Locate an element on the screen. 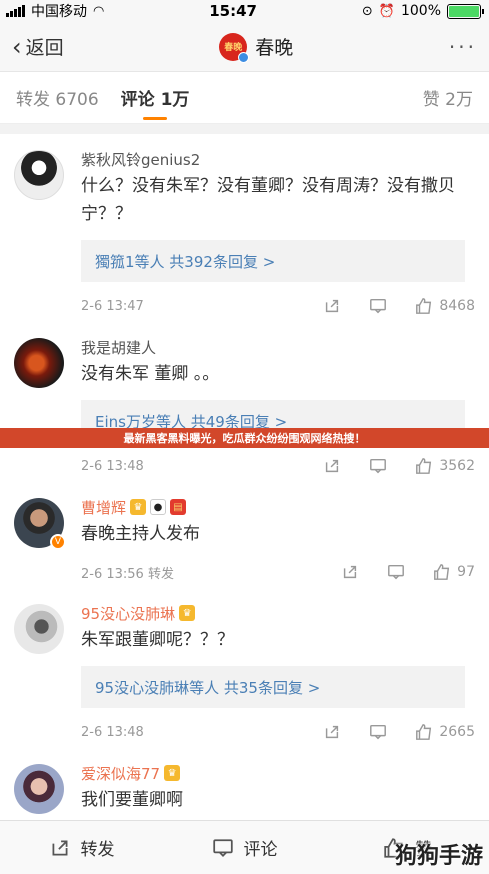  like-count: 8468 is located at coordinates (457, 306).